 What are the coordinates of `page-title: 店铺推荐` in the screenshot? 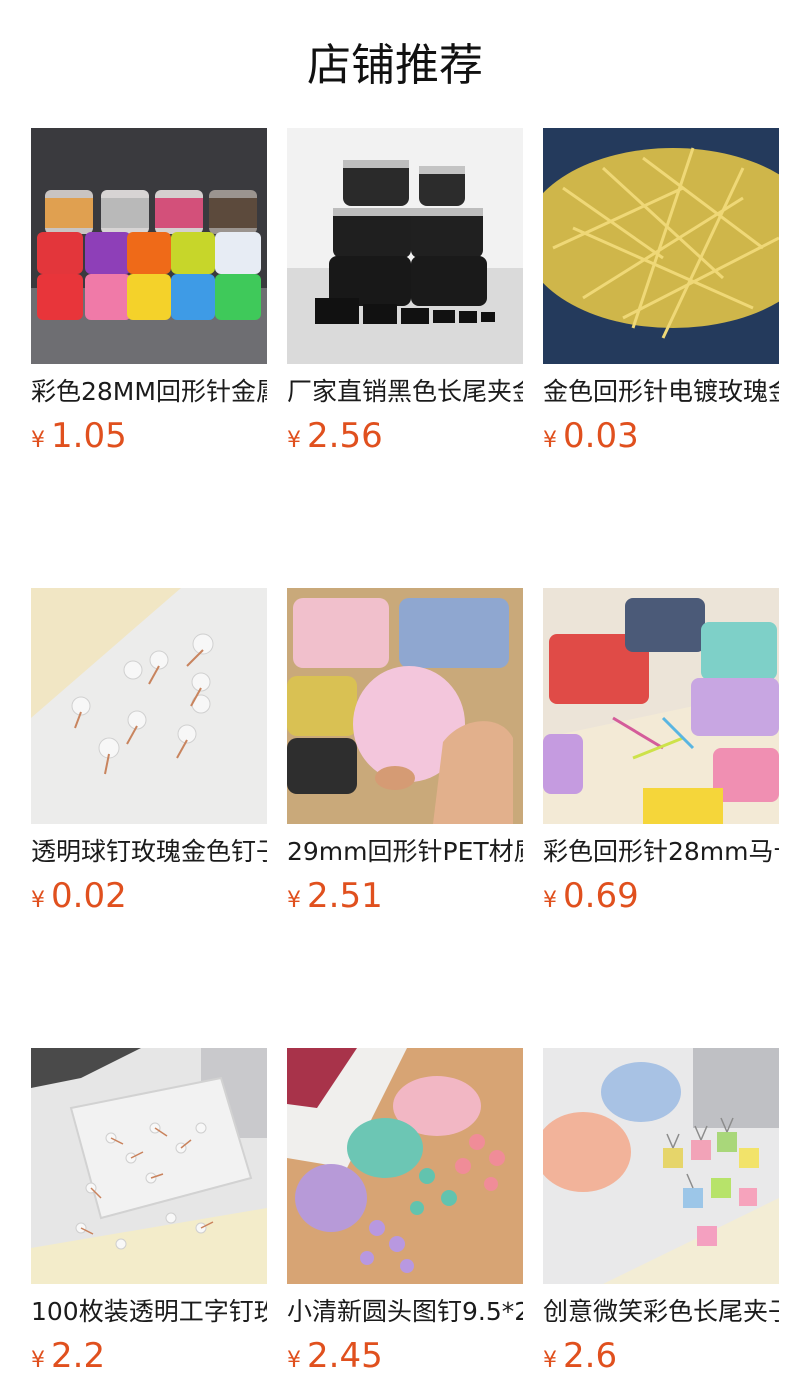 It's located at (395, 65).